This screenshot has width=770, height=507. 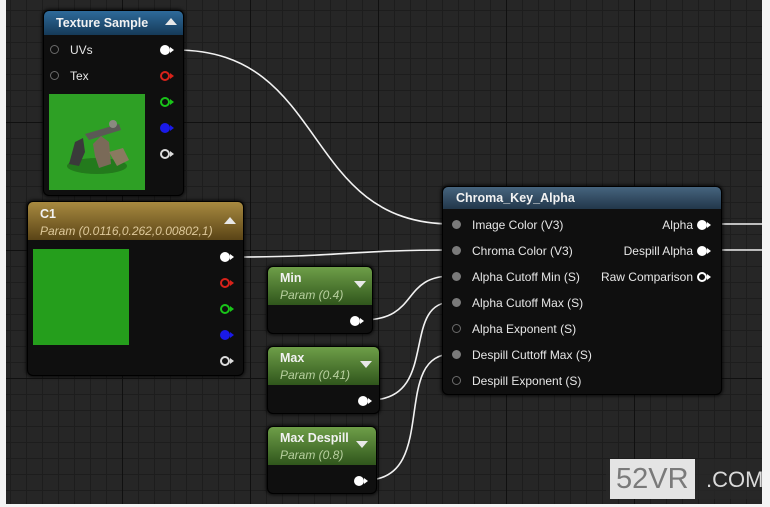 What do you see at coordinates (766, 253) in the screenshot?
I see `frame-right-edge` at bounding box center [766, 253].